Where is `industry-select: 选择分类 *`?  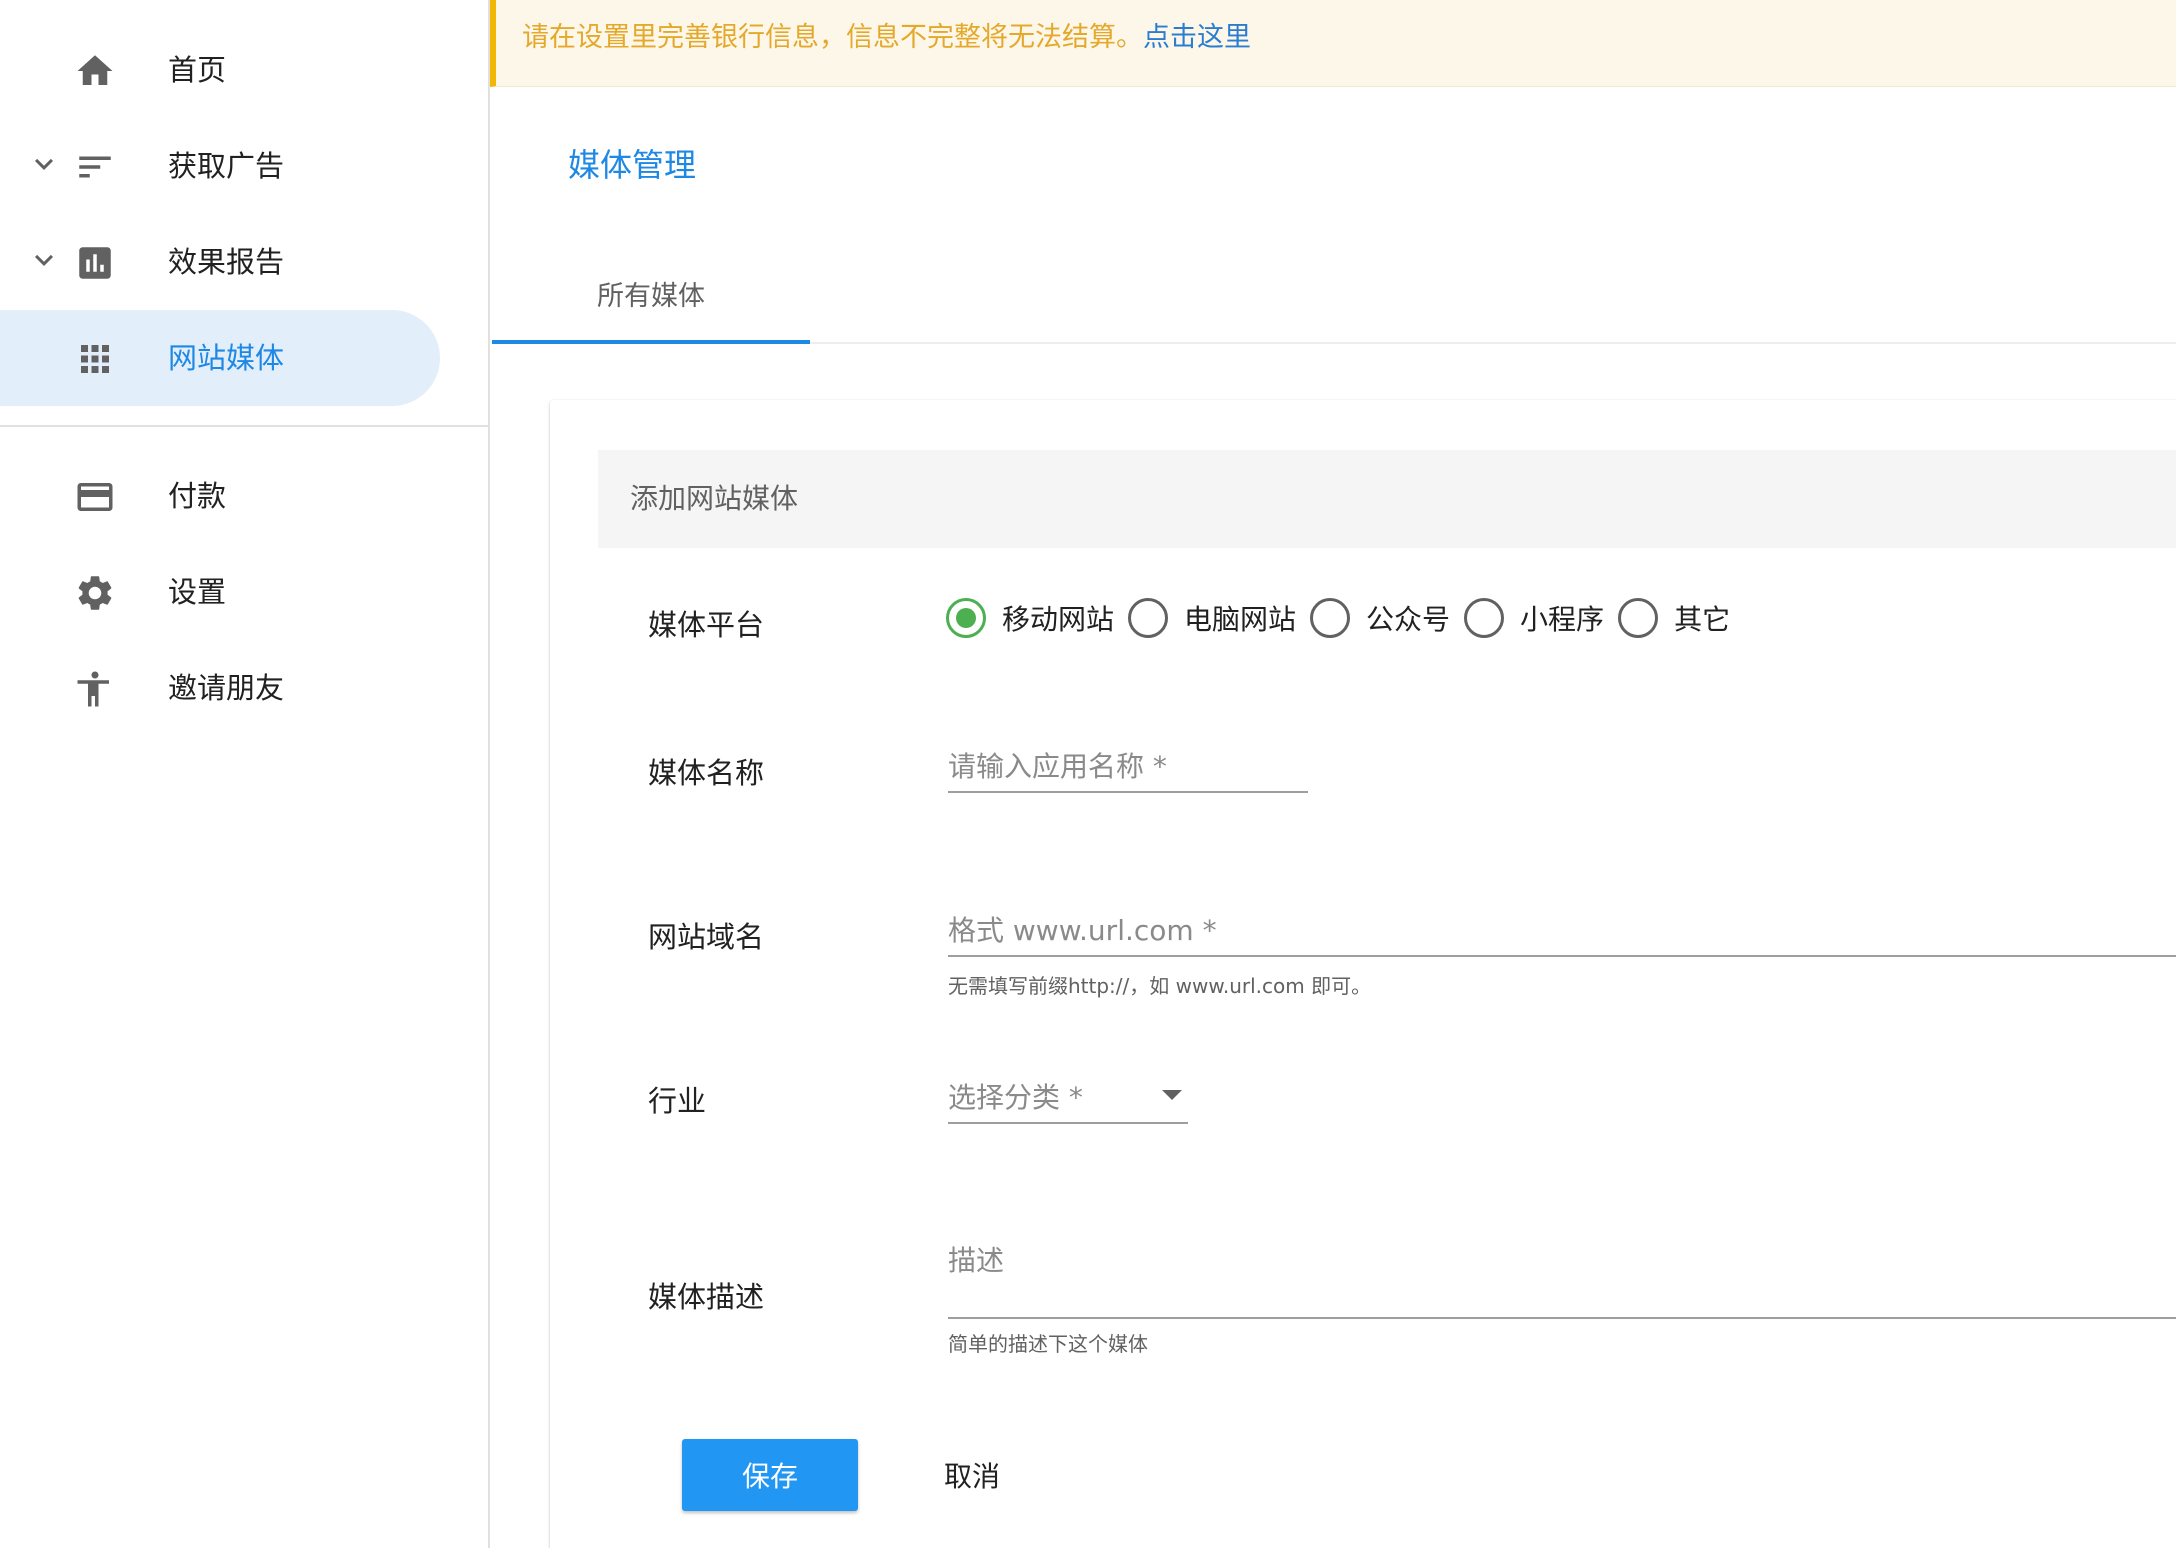 industry-select: 选择分类 * is located at coordinates (1068, 1100).